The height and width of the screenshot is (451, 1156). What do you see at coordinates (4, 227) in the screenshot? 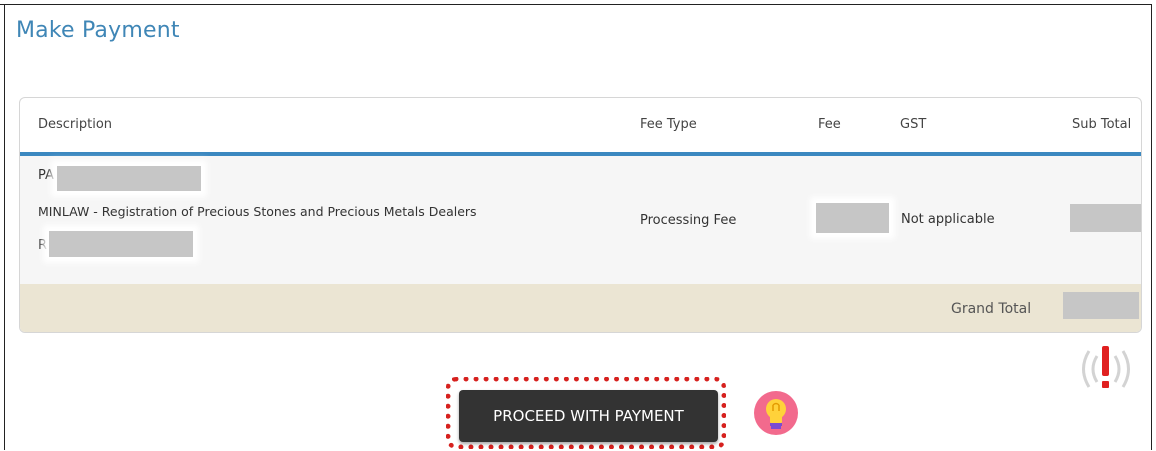
I see `frame-border-left` at bounding box center [4, 227].